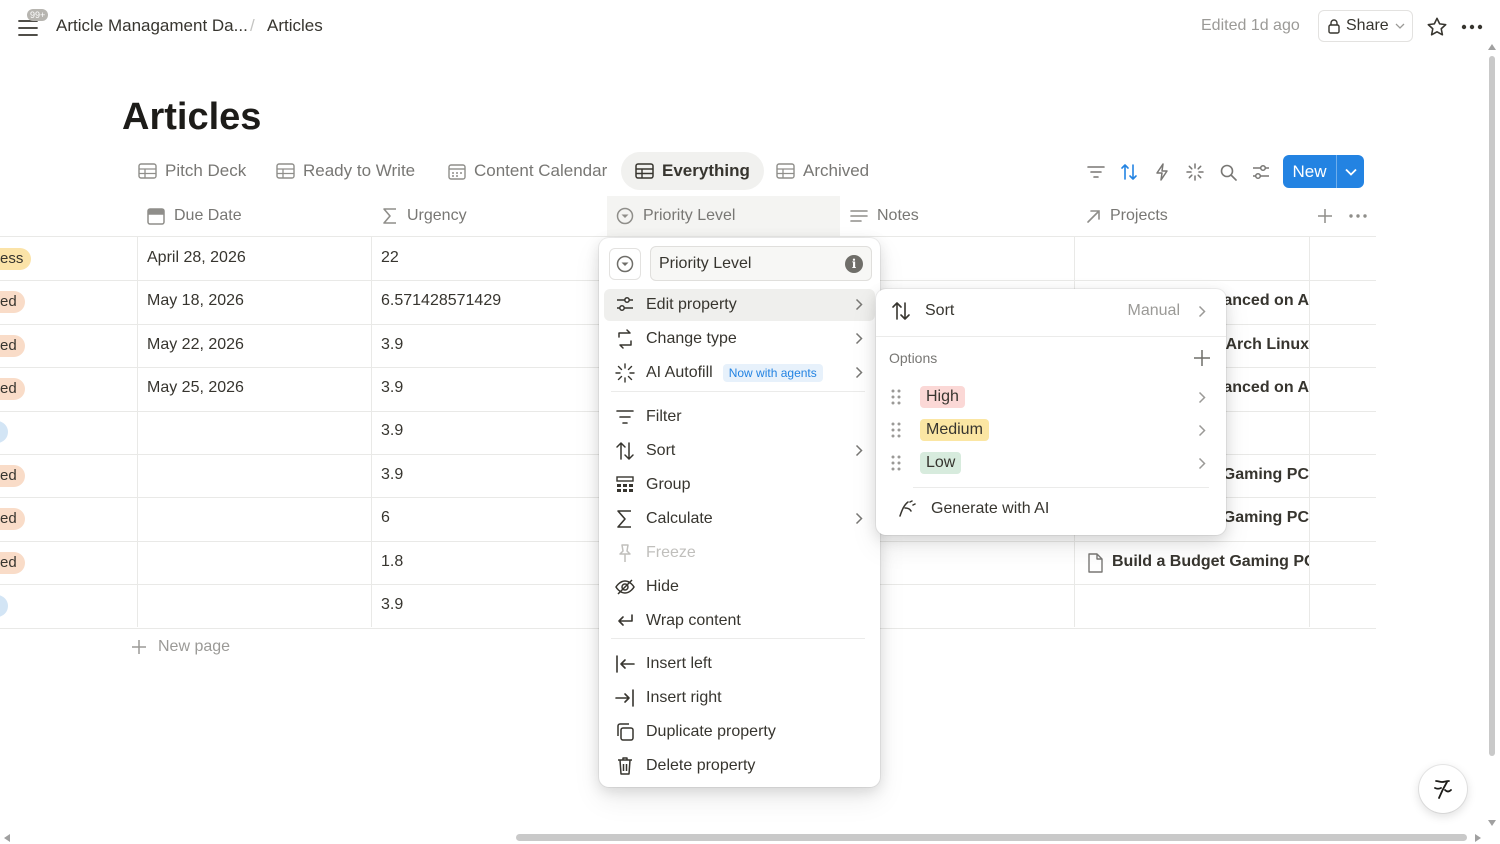 The width and height of the screenshot is (1500, 844). I want to click on ellipsis-icon, so click(1472, 27).